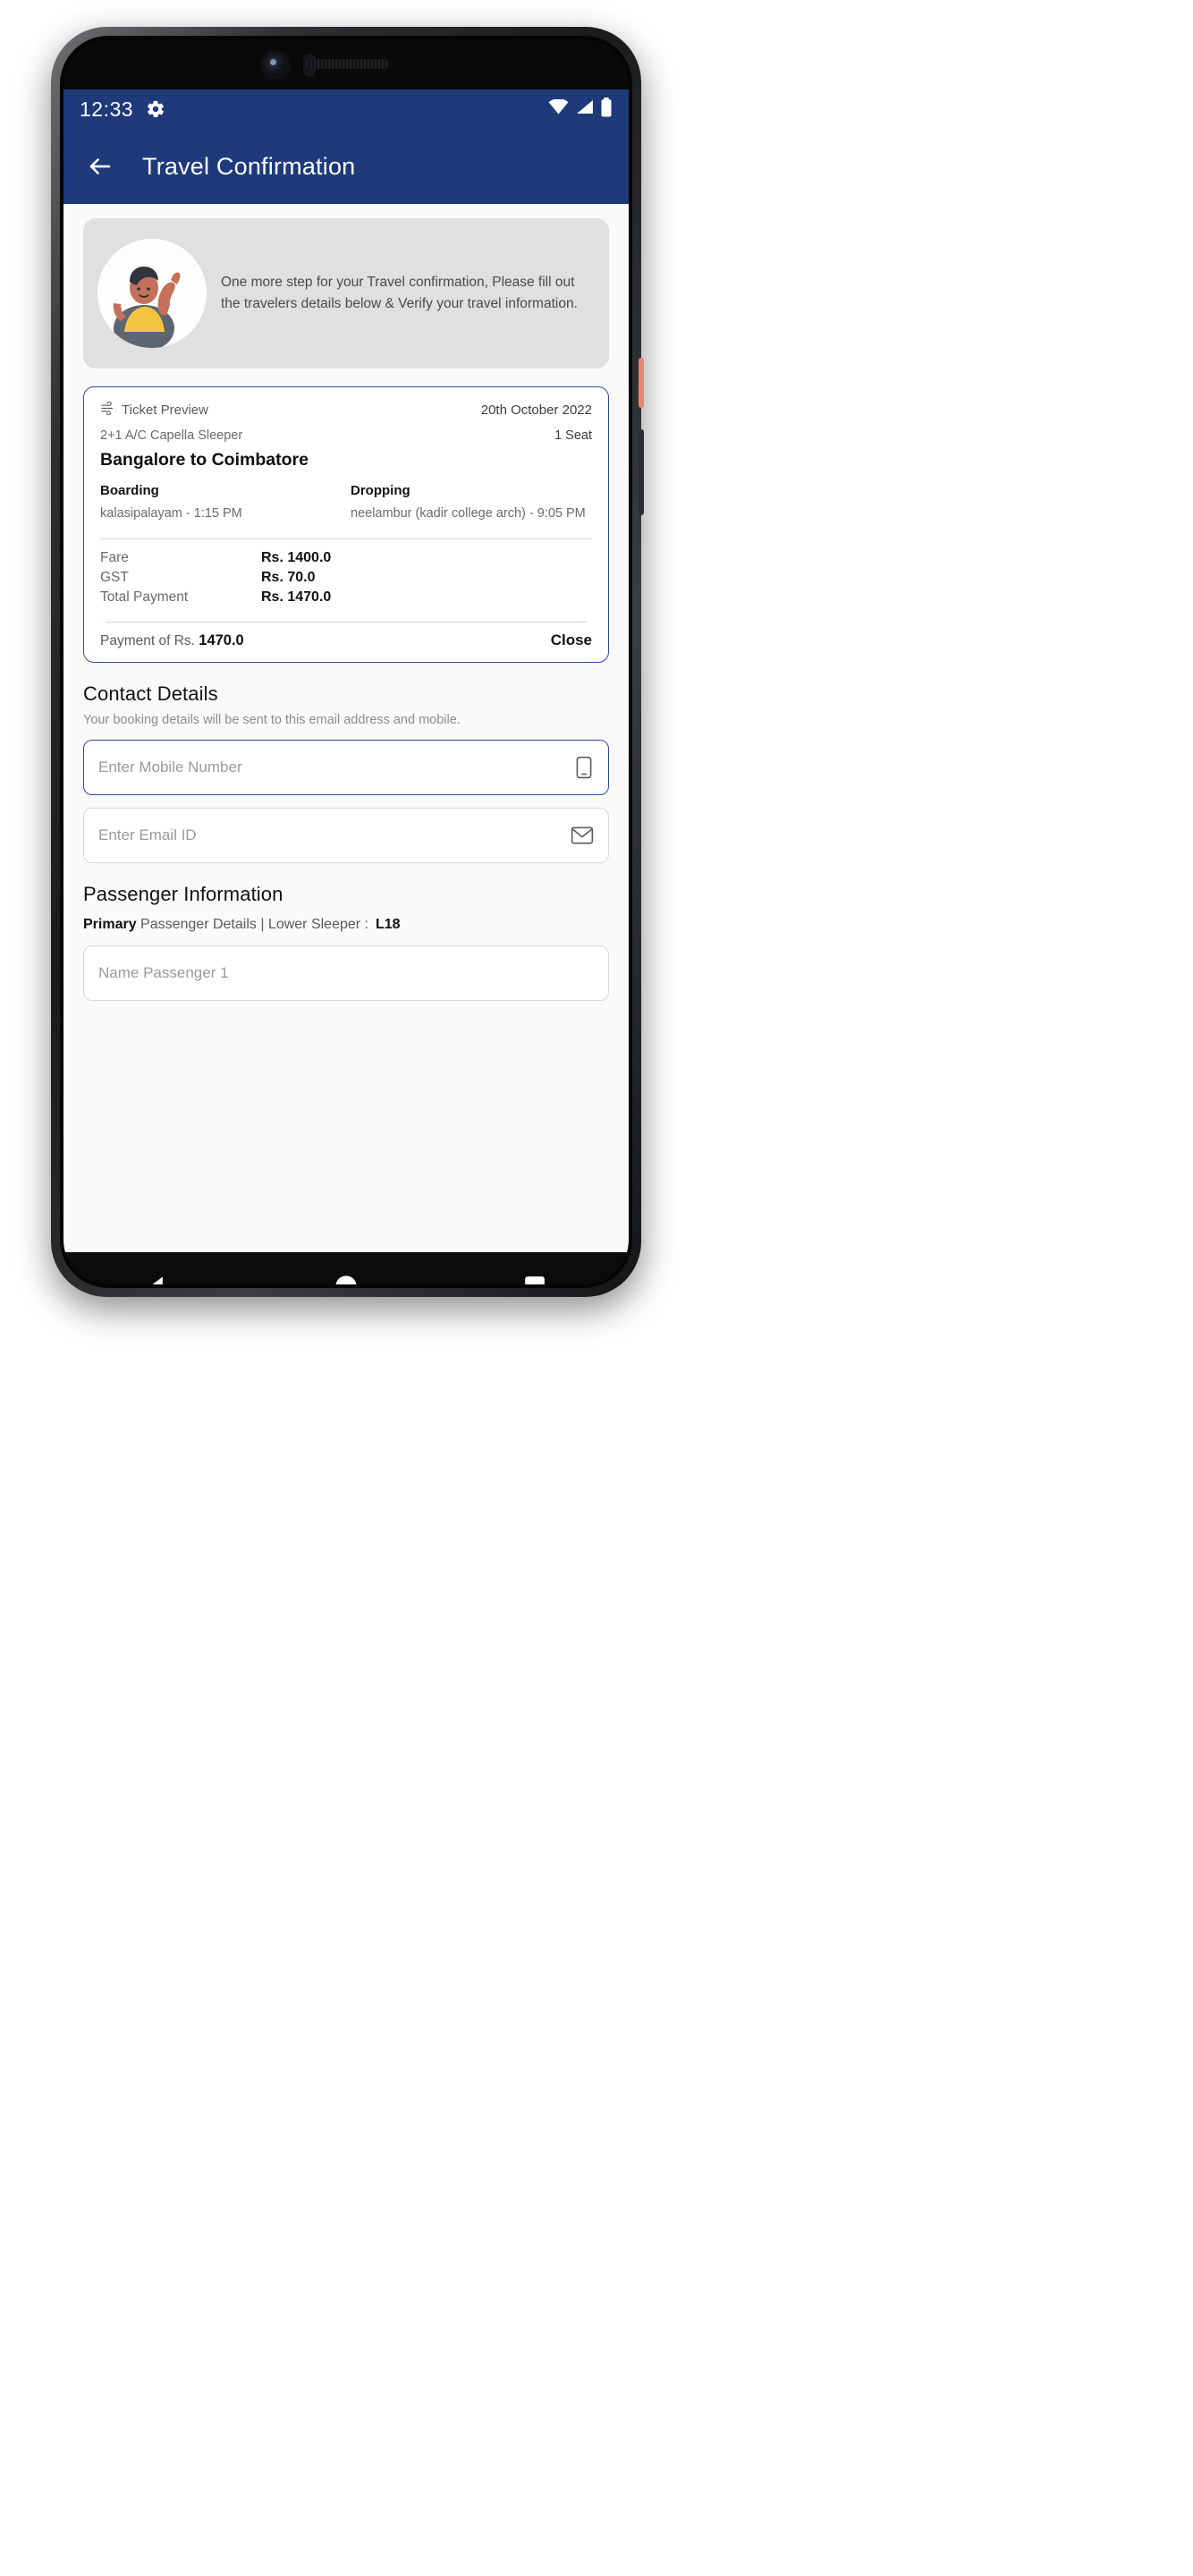 This screenshot has height=2576, width=1193. I want to click on passenger-name-placeholder: Name Passenger 1, so click(163, 973).